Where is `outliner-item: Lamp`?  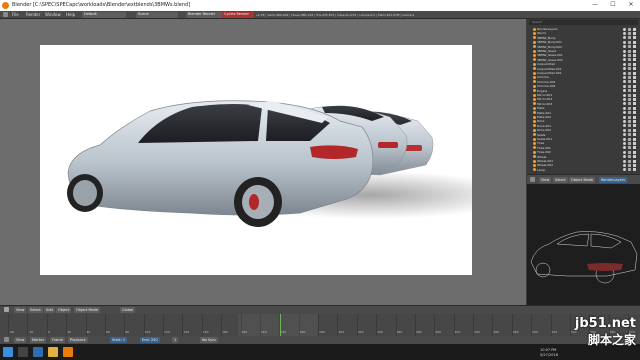 outliner-item: Lamp is located at coordinates (583, 170).